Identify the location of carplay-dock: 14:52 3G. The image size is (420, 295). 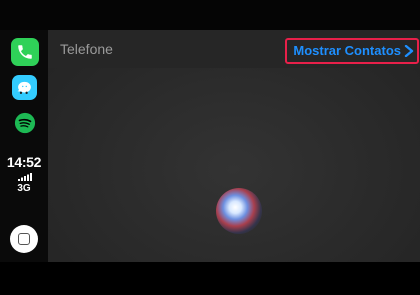
(24, 146).